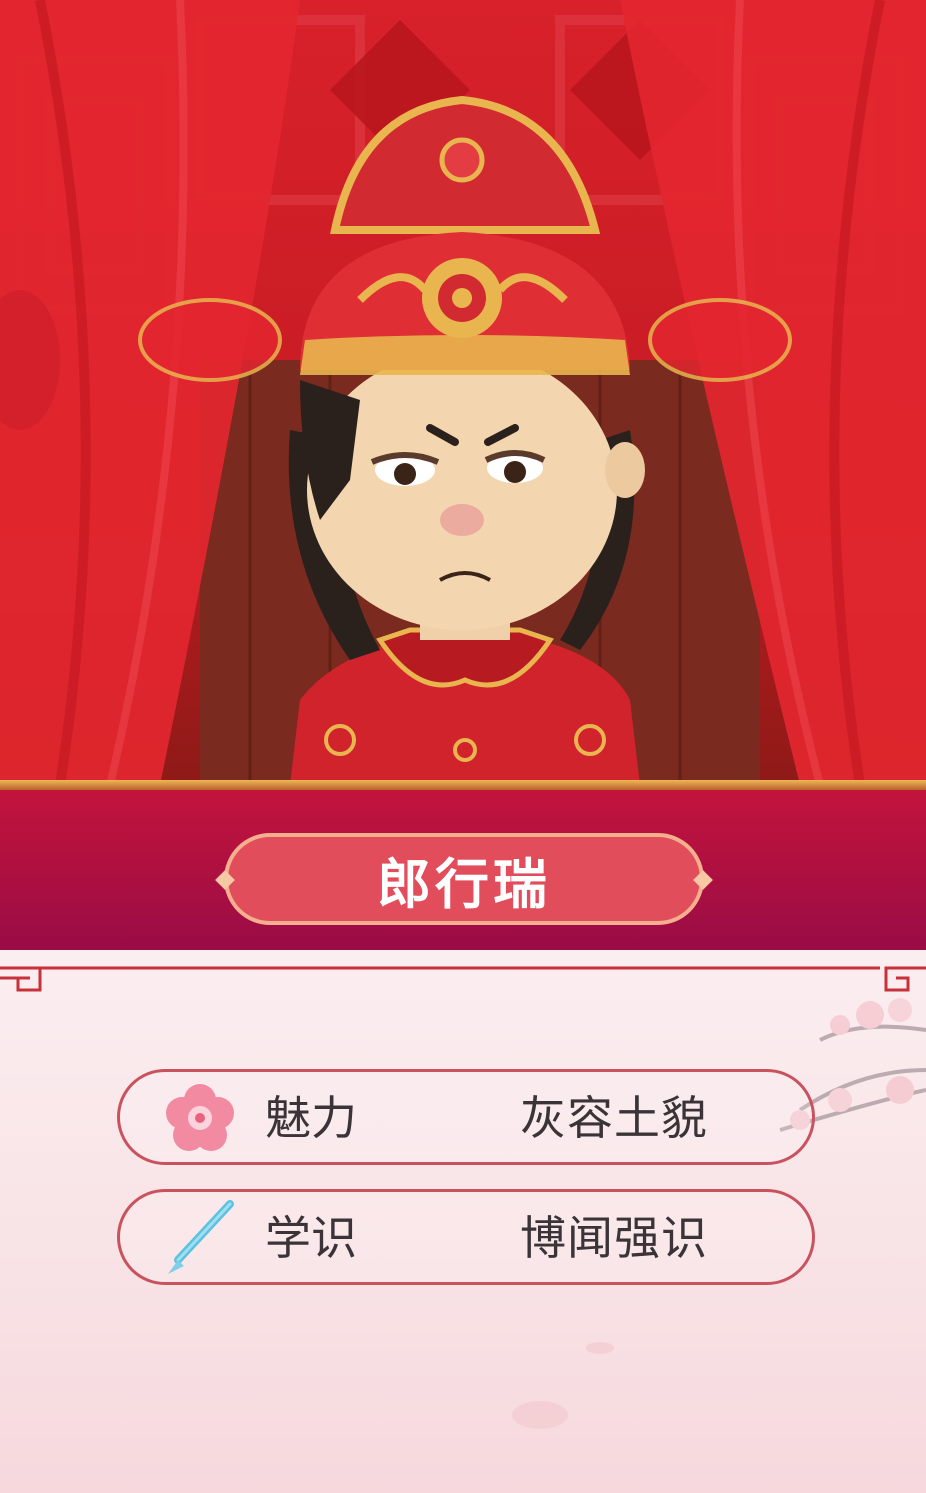 Image resolution: width=926 pixels, height=1493 pixels. I want to click on brush-pen-icon, so click(201, 1237).